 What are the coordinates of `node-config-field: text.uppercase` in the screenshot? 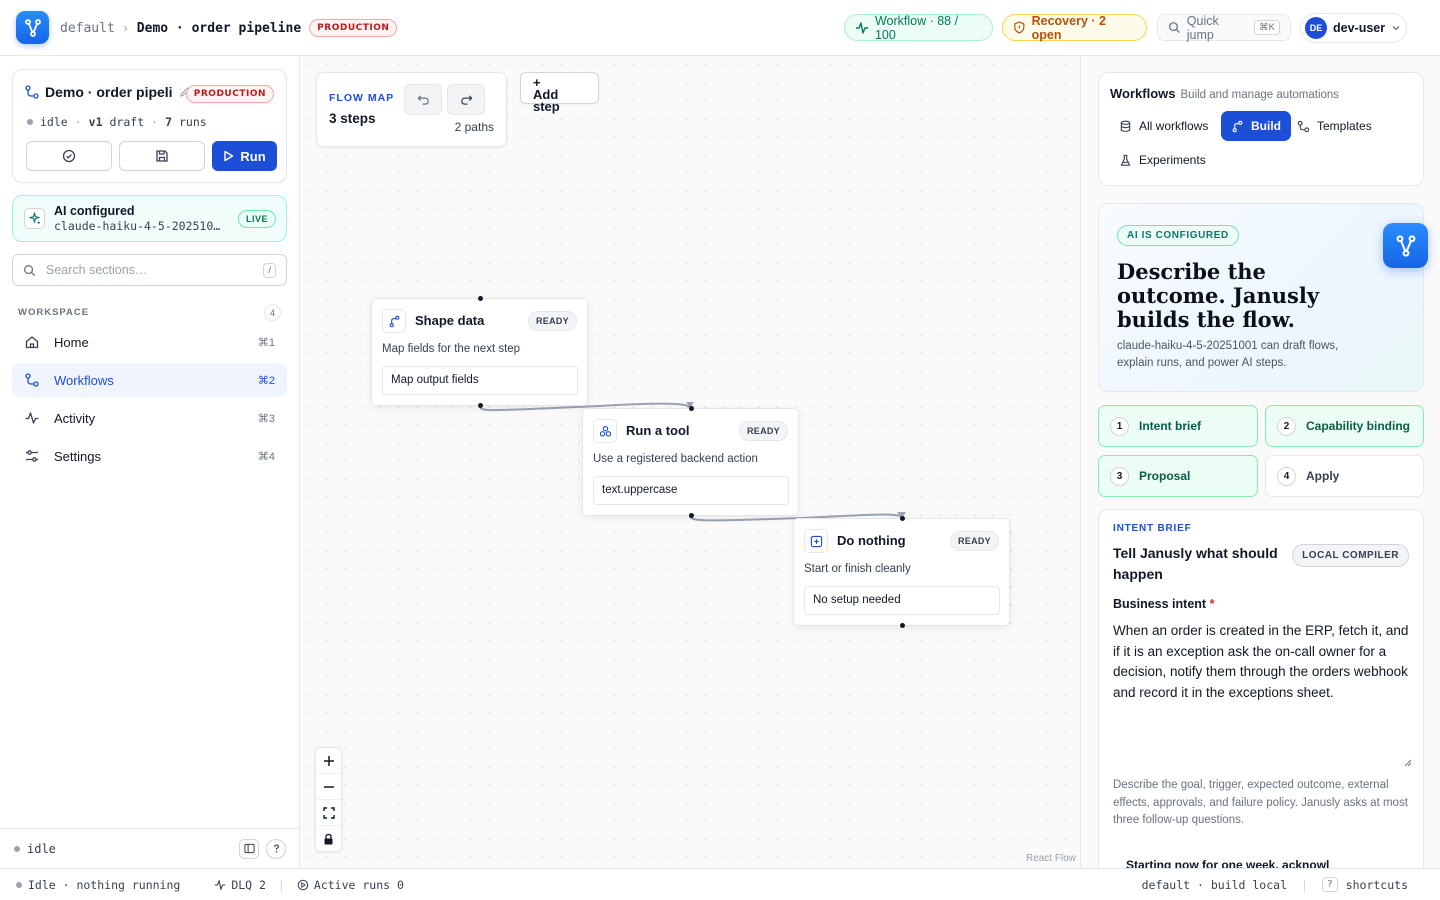 It's located at (691, 490).